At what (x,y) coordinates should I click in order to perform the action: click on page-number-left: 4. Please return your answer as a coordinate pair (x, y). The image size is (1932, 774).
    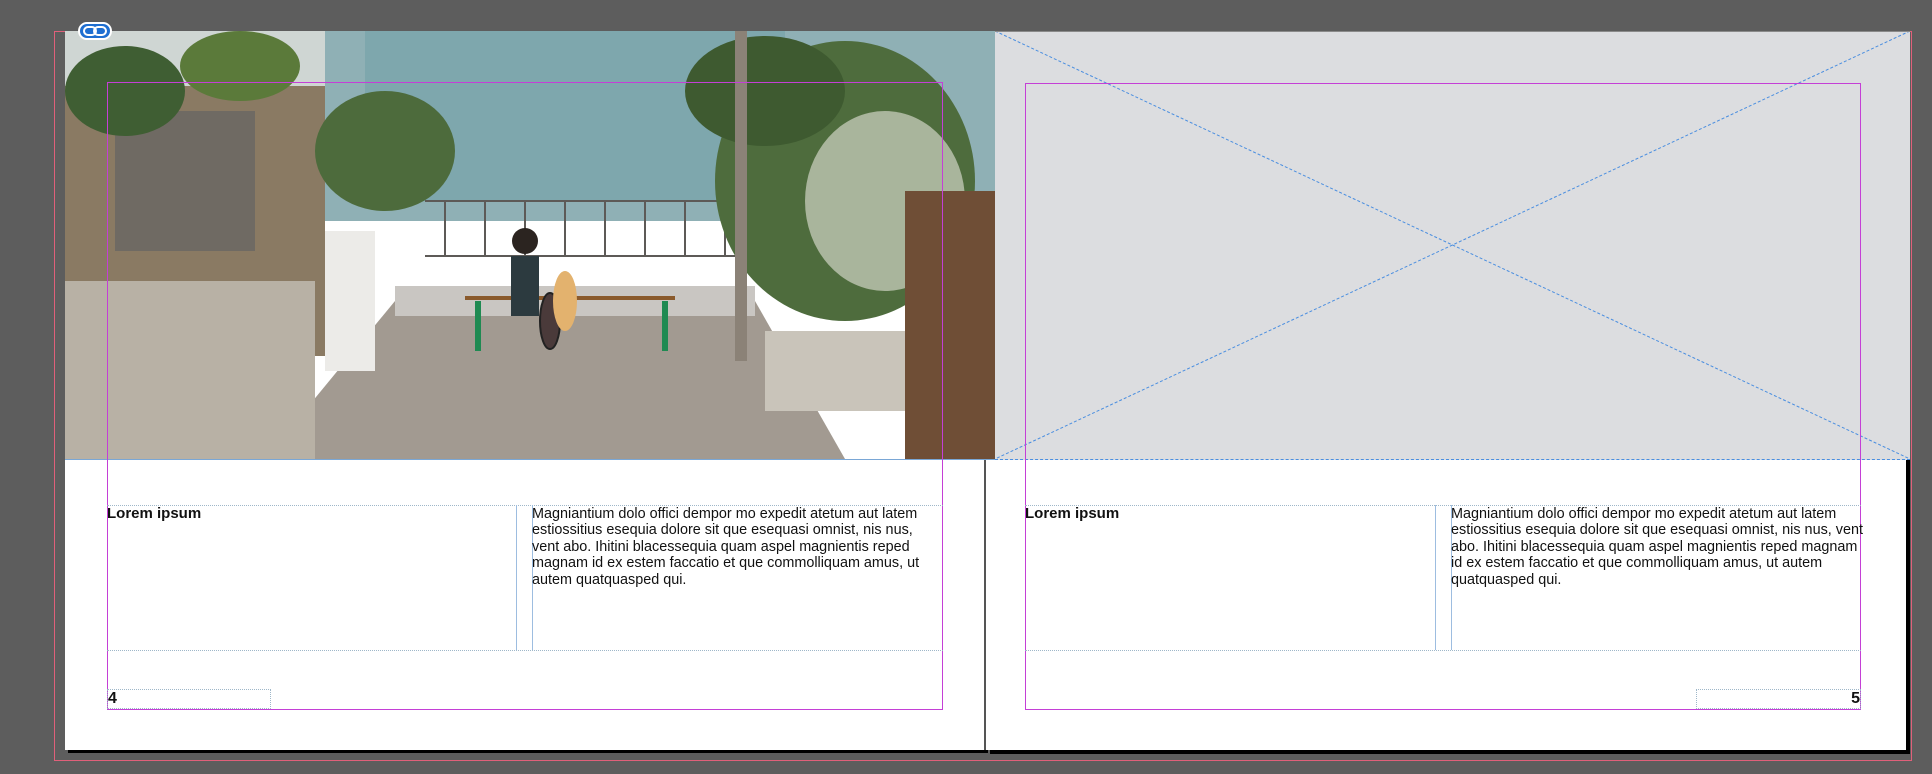
    Looking at the image, I should click on (112, 698).